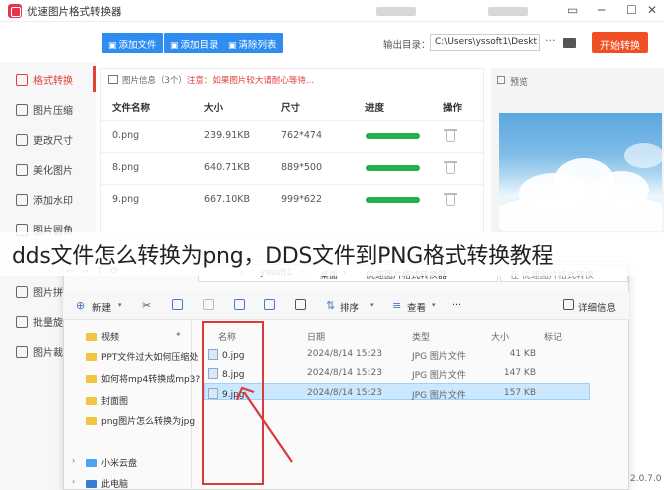  I want to click on start-convert-button: 开始转换, so click(620, 42).